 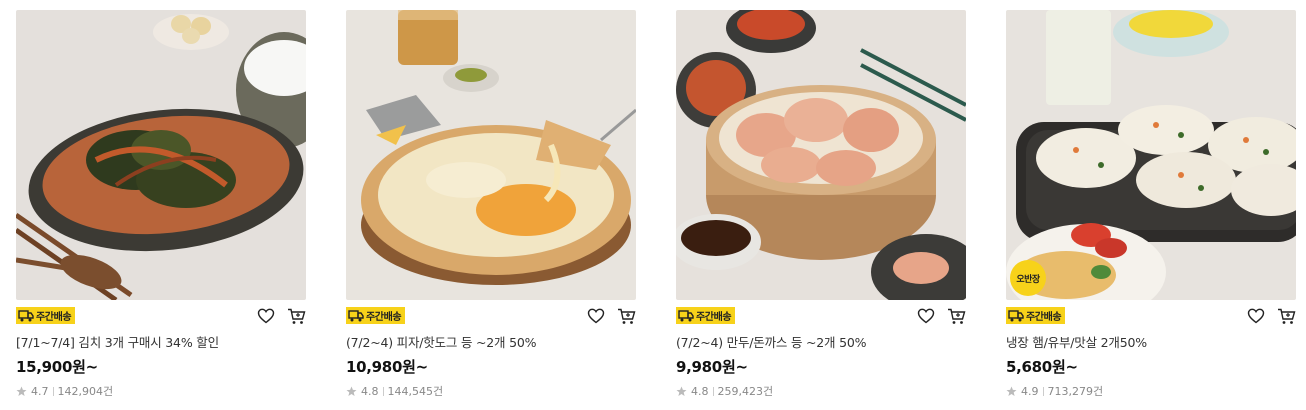 What do you see at coordinates (40, 391) in the screenshot?
I see `rating-score: 4.7` at bounding box center [40, 391].